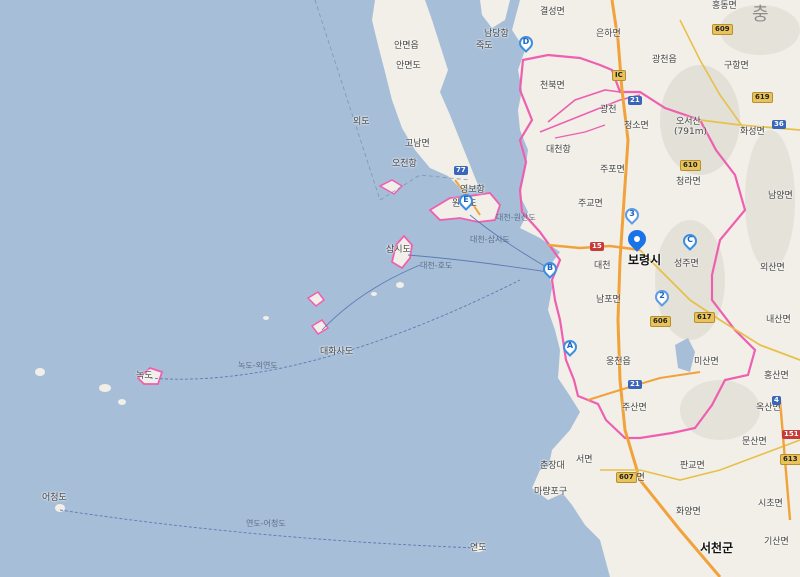 This screenshot has width=800, height=577. I want to click on port-label: 대천항, so click(558, 150).